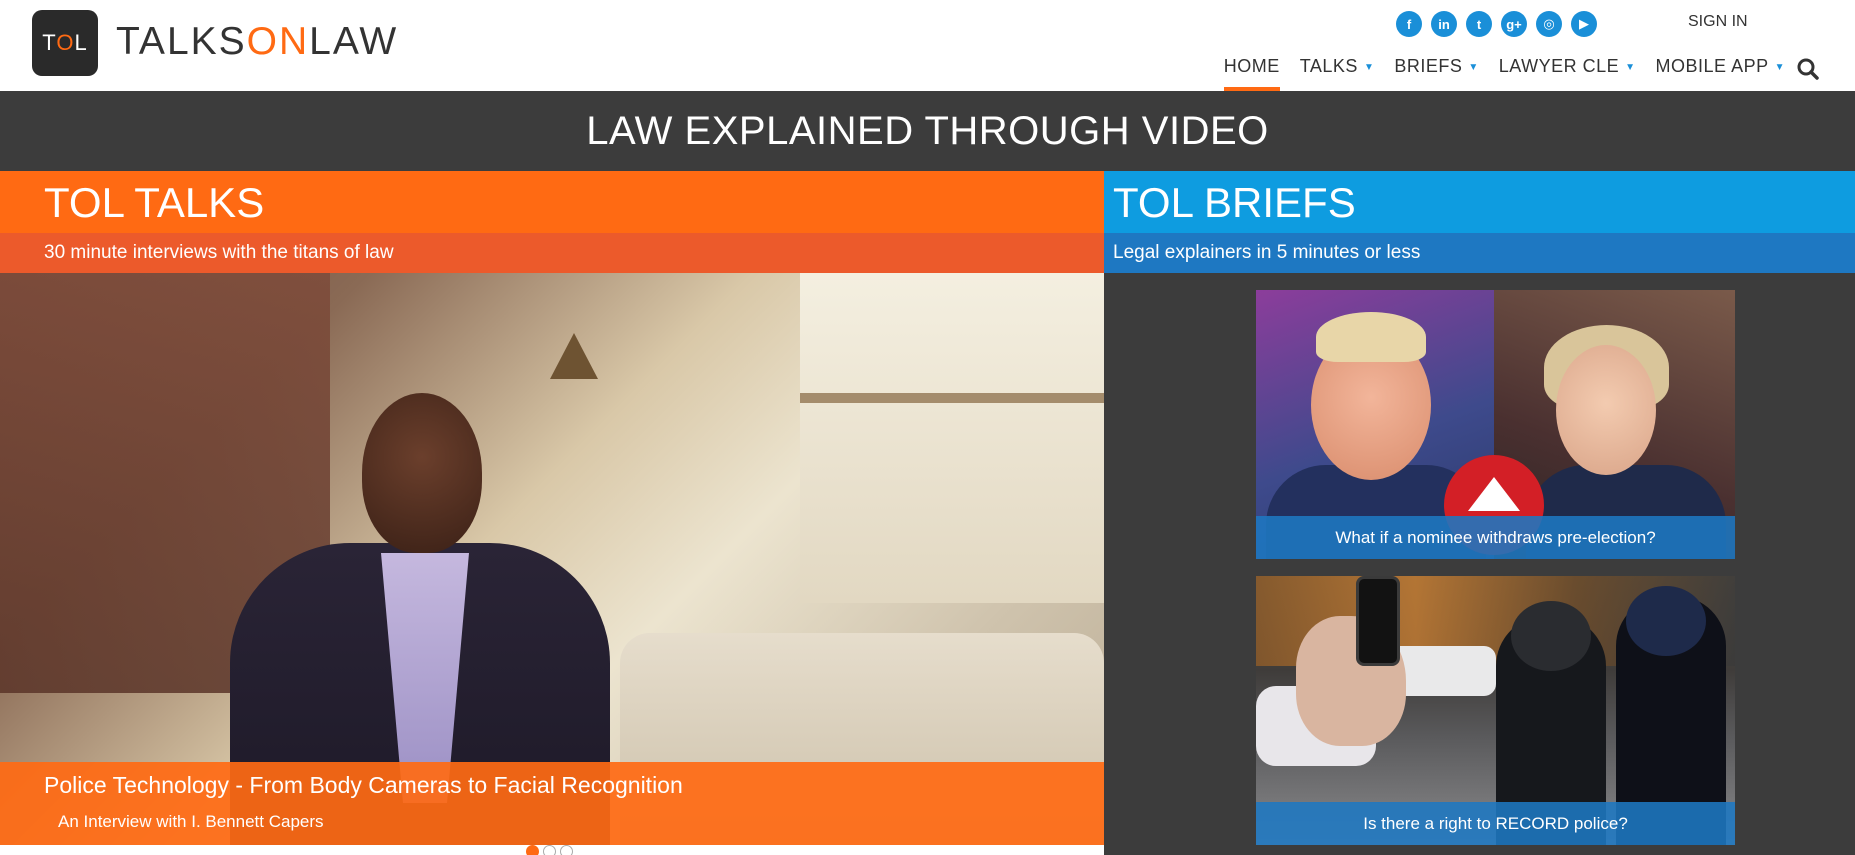 This screenshot has height=855, width=1855. What do you see at coordinates (1479, 253) in the screenshot?
I see `briefs-subheader: Legal explainers in 5 minutes or less` at bounding box center [1479, 253].